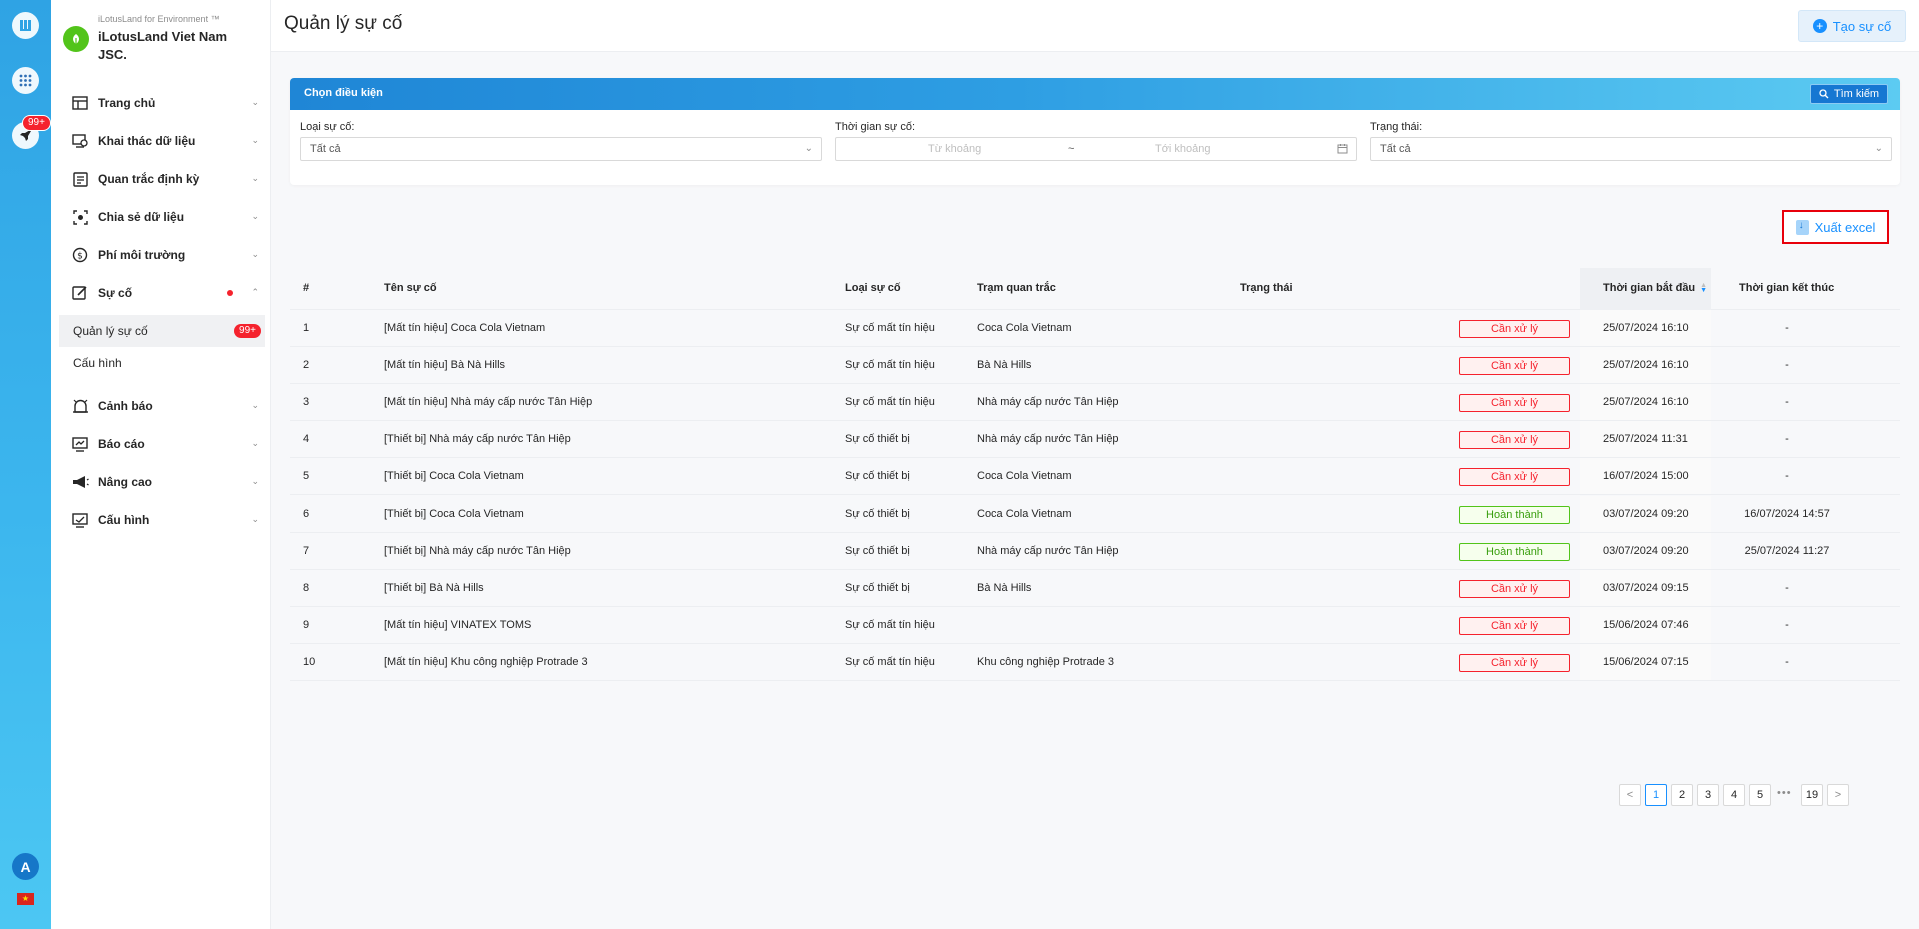 Image resolution: width=1919 pixels, height=929 pixels. I want to click on cell-incident-name: [Thiết bị] Bà Nà Hills, so click(434, 588).